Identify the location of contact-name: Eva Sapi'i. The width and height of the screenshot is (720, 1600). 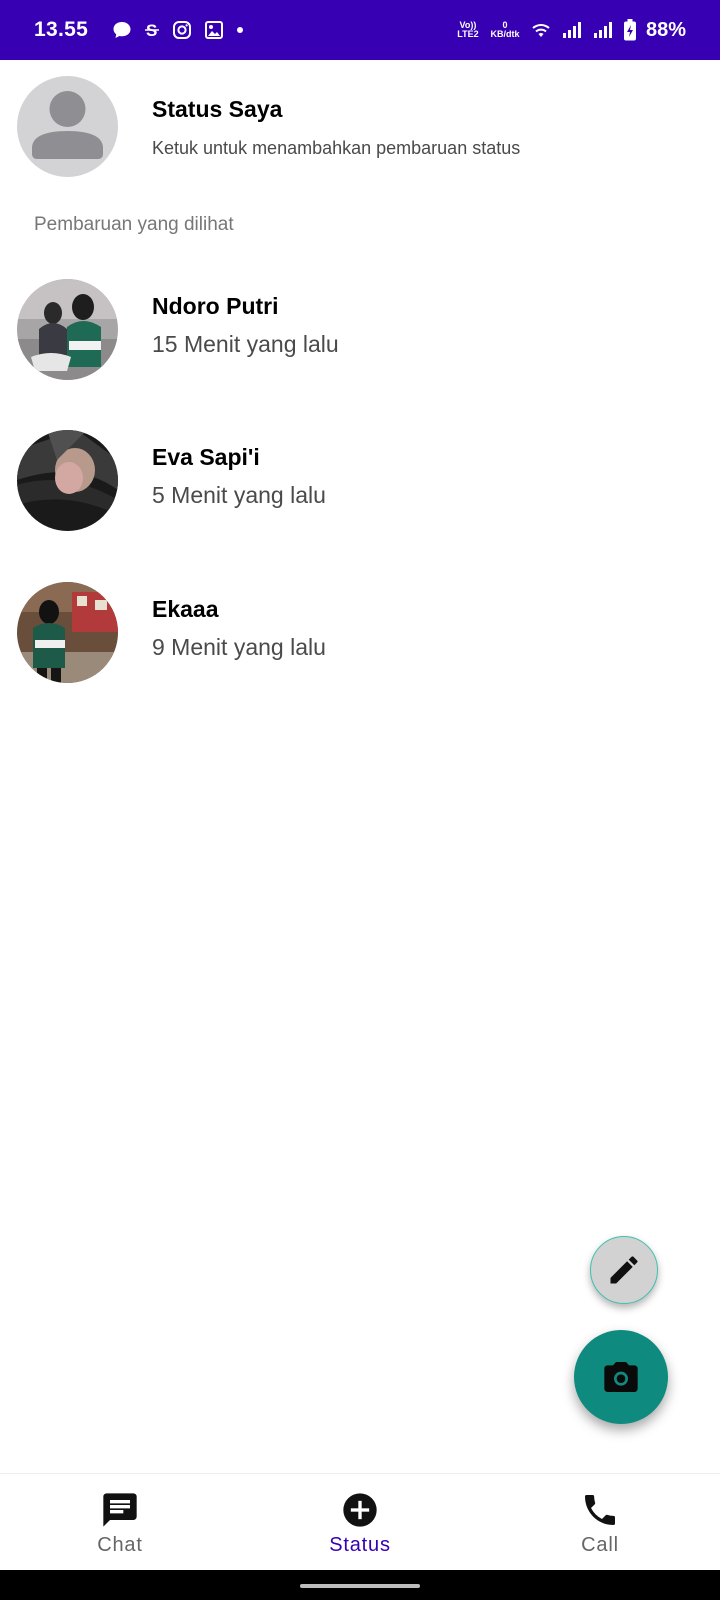
(206, 457).